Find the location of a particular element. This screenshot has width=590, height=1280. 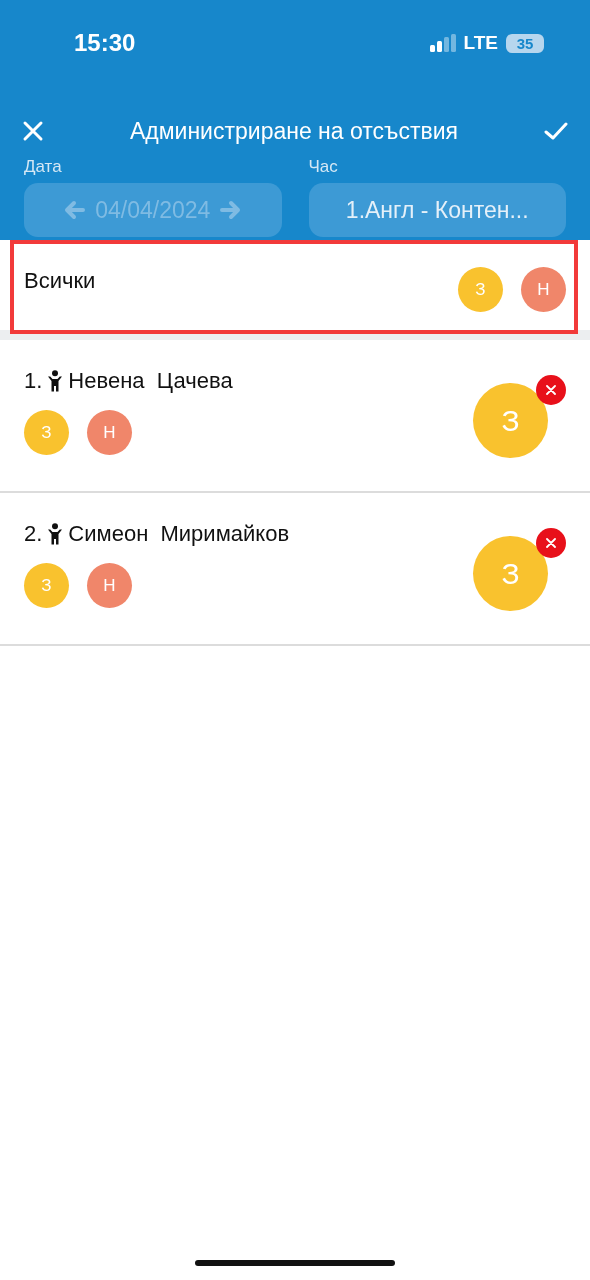

checkmark-icon is located at coordinates (556, 131).